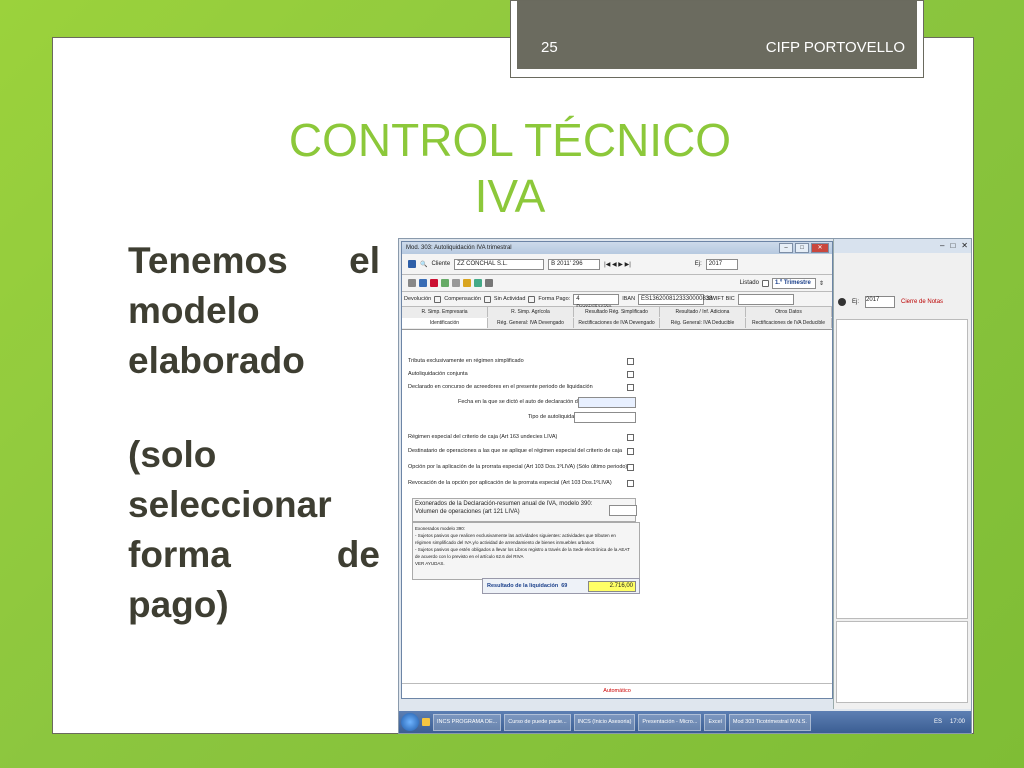 The height and width of the screenshot is (768, 1024). Describe the element at coordinates (438, 299) in the screenshot. I see `devolucion-checkbox` at that location.